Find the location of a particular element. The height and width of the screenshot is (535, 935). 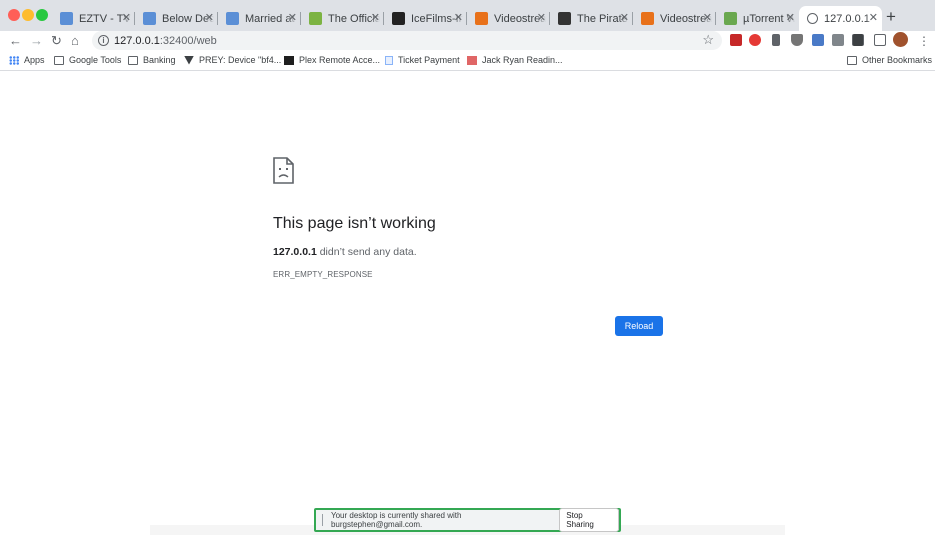

site-info-icon: i is located at coordinates (103, 40).